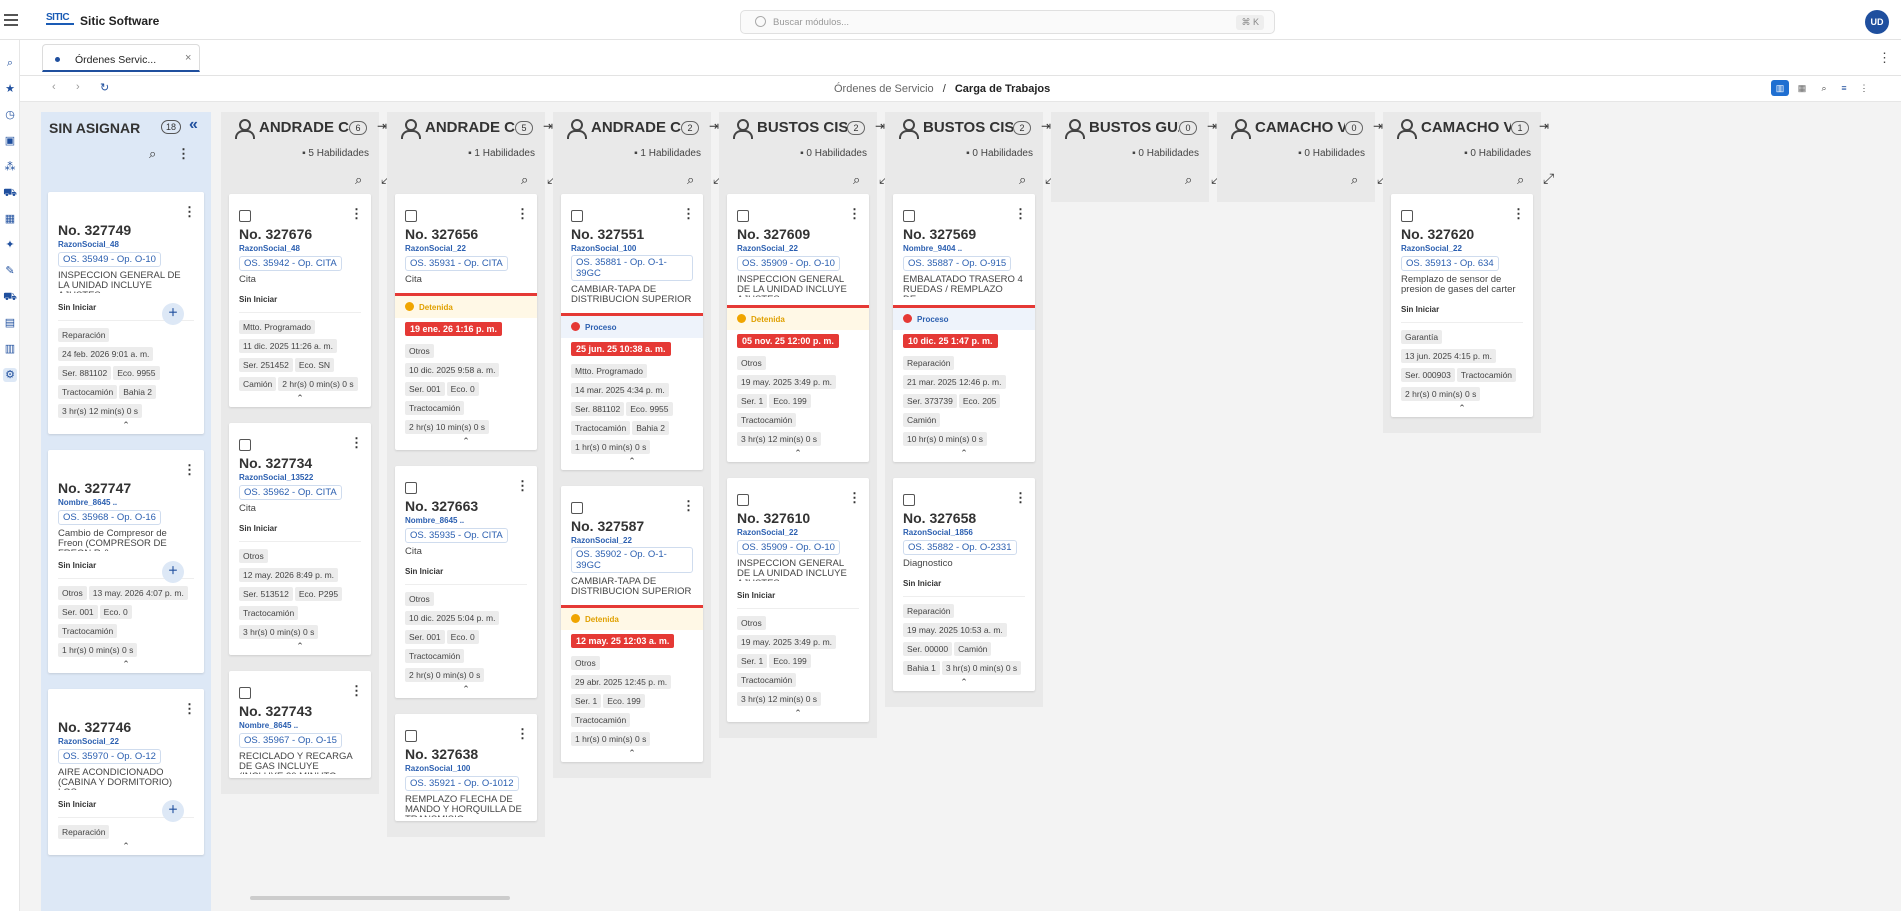 The width and height of the screenshot is (1901, 911). Describe the element at coordinates (10, 219) in the screenshot. I see `grid-icon: ▦` at that location.